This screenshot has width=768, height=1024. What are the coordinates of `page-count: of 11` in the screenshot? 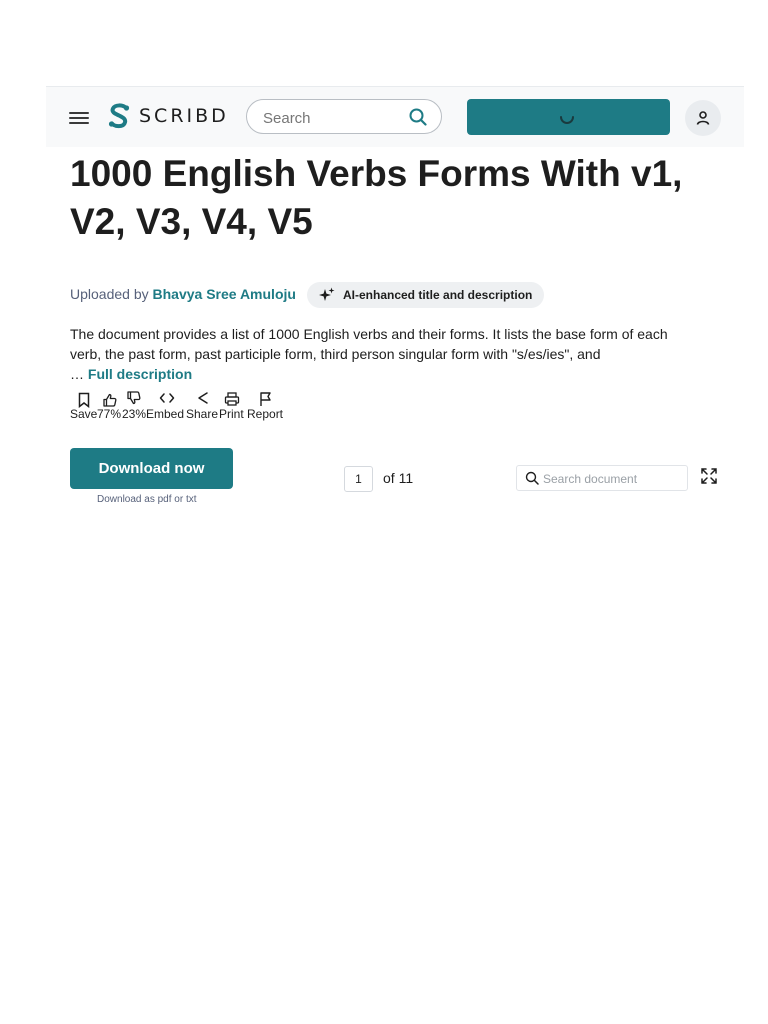 It's located at (398, 478).